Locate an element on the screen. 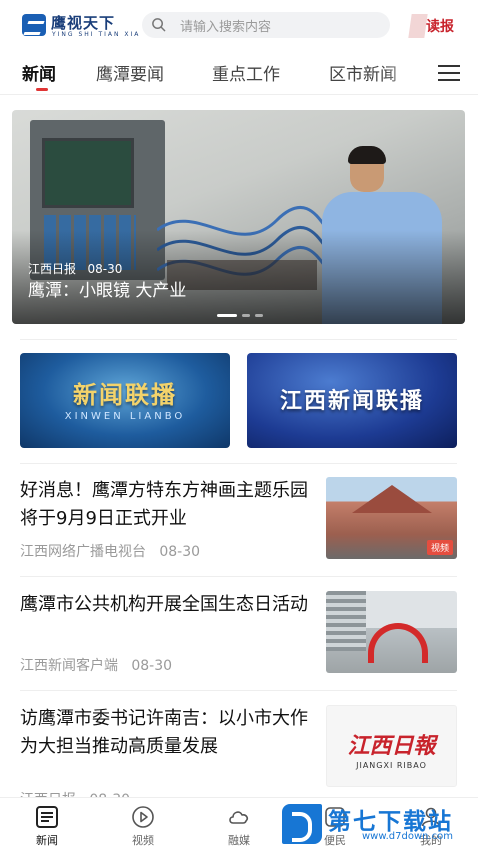 The width and height of the screenshot is (478, 850). news-thumbnail is located at coordinates (391, 632).